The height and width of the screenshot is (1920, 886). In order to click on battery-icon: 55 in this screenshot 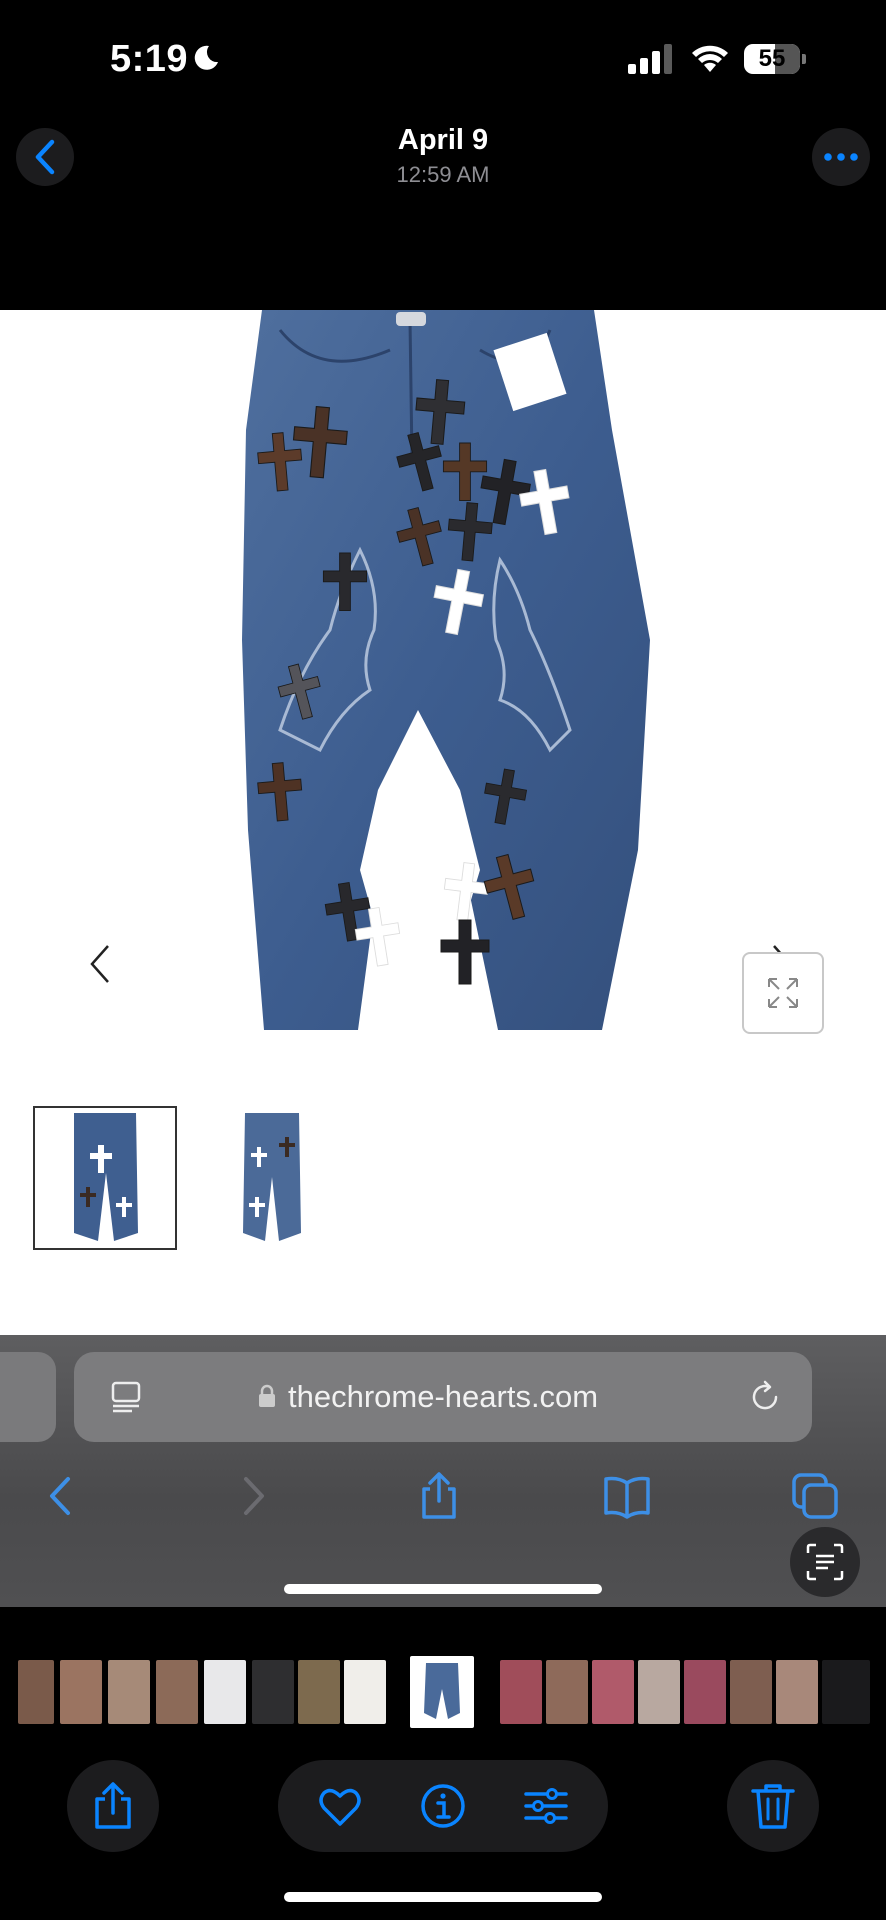, I will do `click(775, 59)`.